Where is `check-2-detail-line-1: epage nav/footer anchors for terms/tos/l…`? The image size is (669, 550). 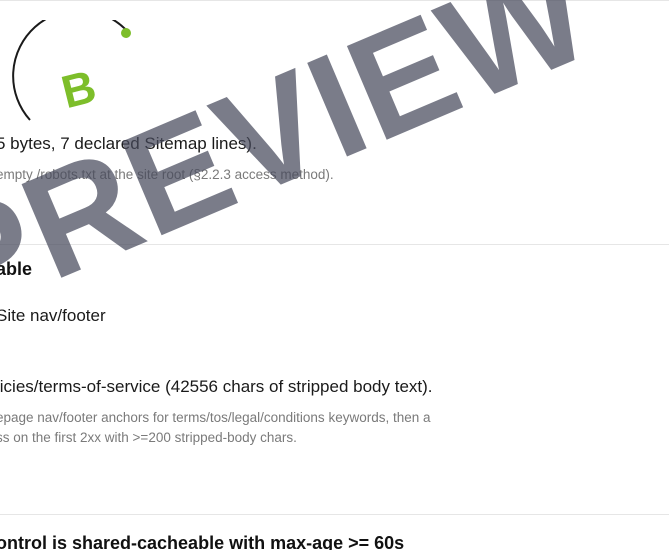
check-2-detail-line-1: epage nav/footer anchors for terms/tos/l… is located at coordinates (215, 417).